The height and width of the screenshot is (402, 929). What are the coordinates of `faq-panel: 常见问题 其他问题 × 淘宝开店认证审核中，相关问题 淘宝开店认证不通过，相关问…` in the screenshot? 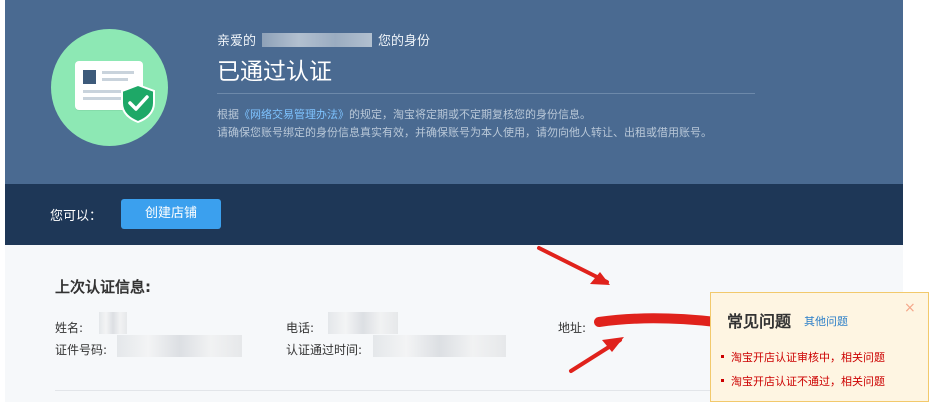 It's located at (819, 347).